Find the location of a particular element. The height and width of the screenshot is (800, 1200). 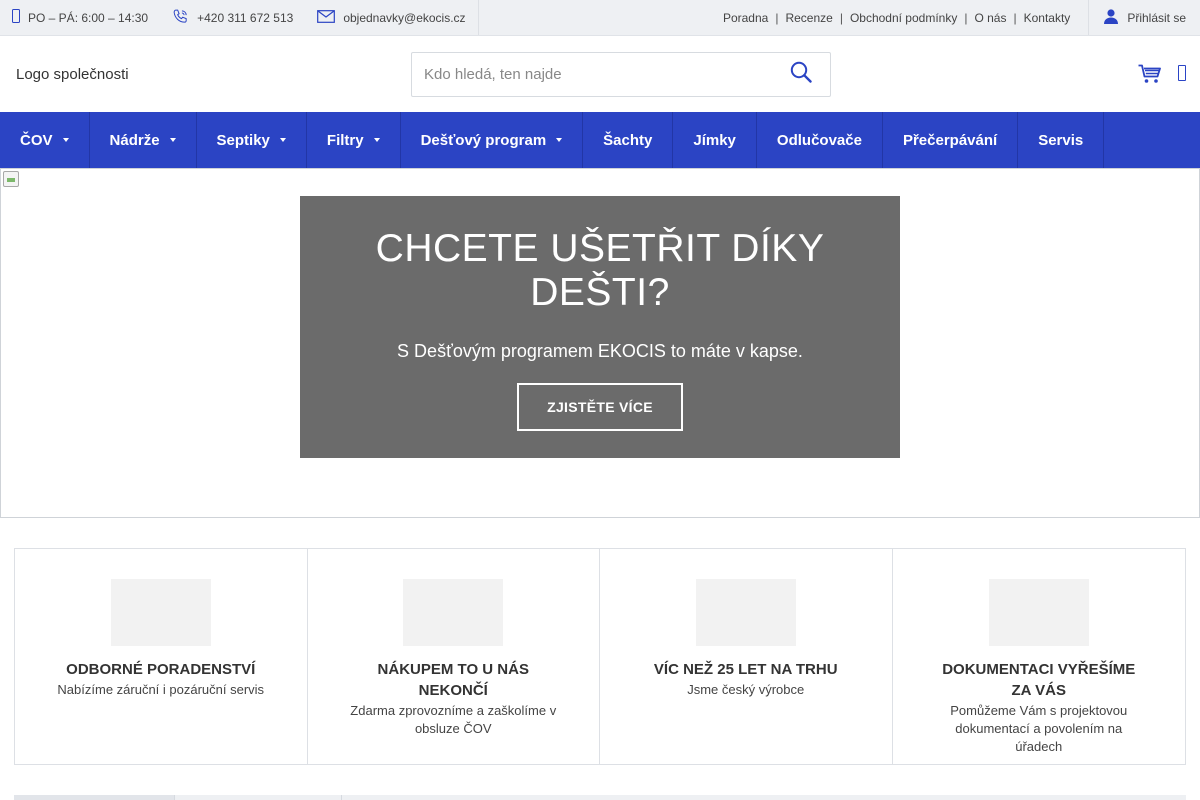

search-input is located at coordinates (592, 74).